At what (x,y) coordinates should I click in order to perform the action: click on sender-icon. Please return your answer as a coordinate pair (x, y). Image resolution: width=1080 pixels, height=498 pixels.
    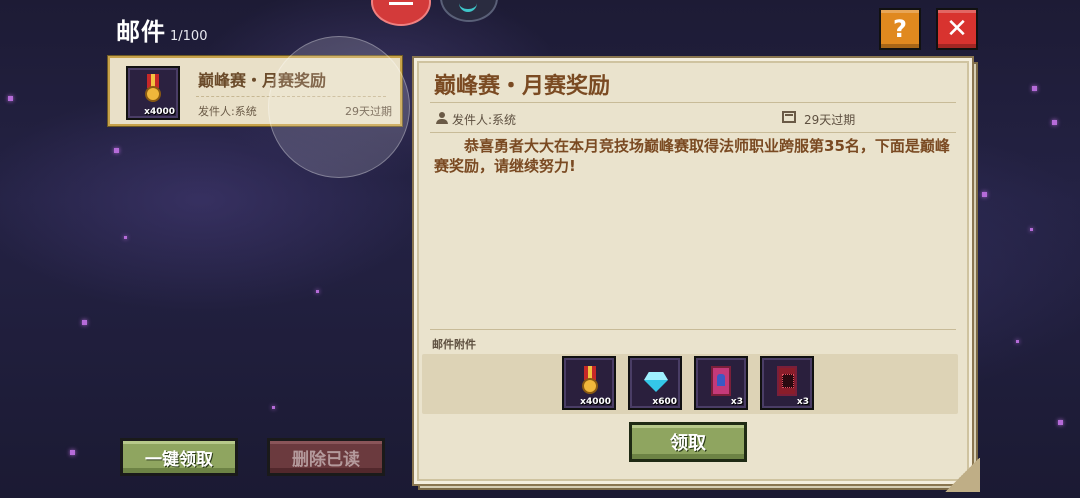
    Looking at the image, I should click on (442, 118).